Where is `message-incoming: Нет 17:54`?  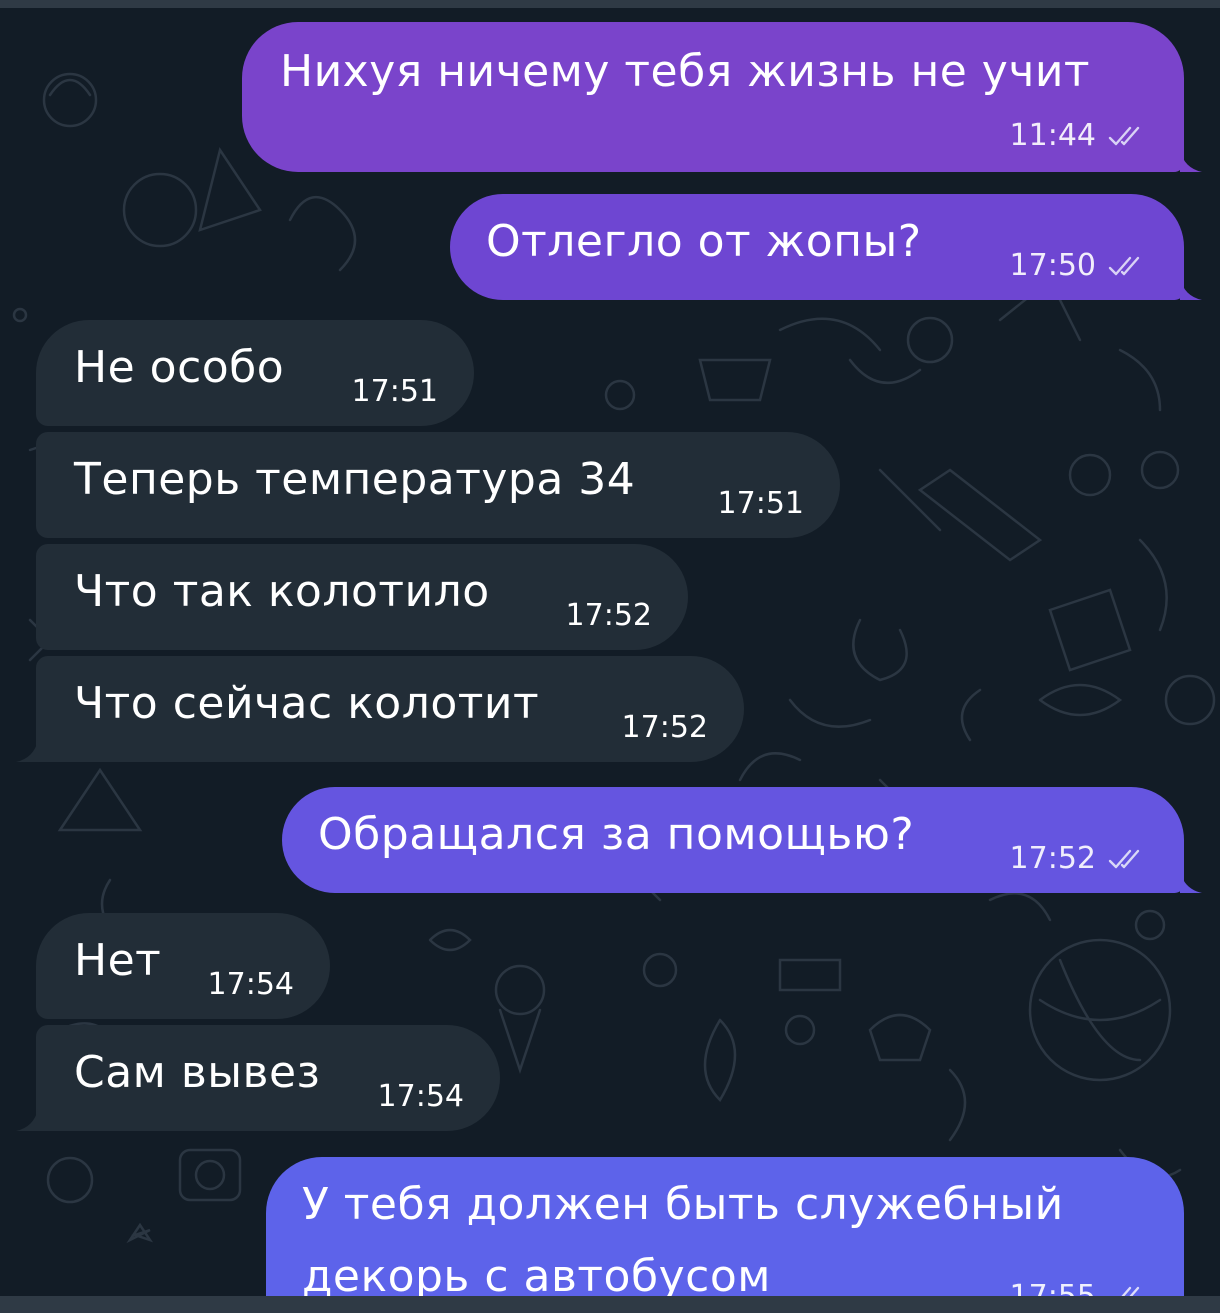
message-incoming: Нет 17:54 is located at coordinates (183, 966).